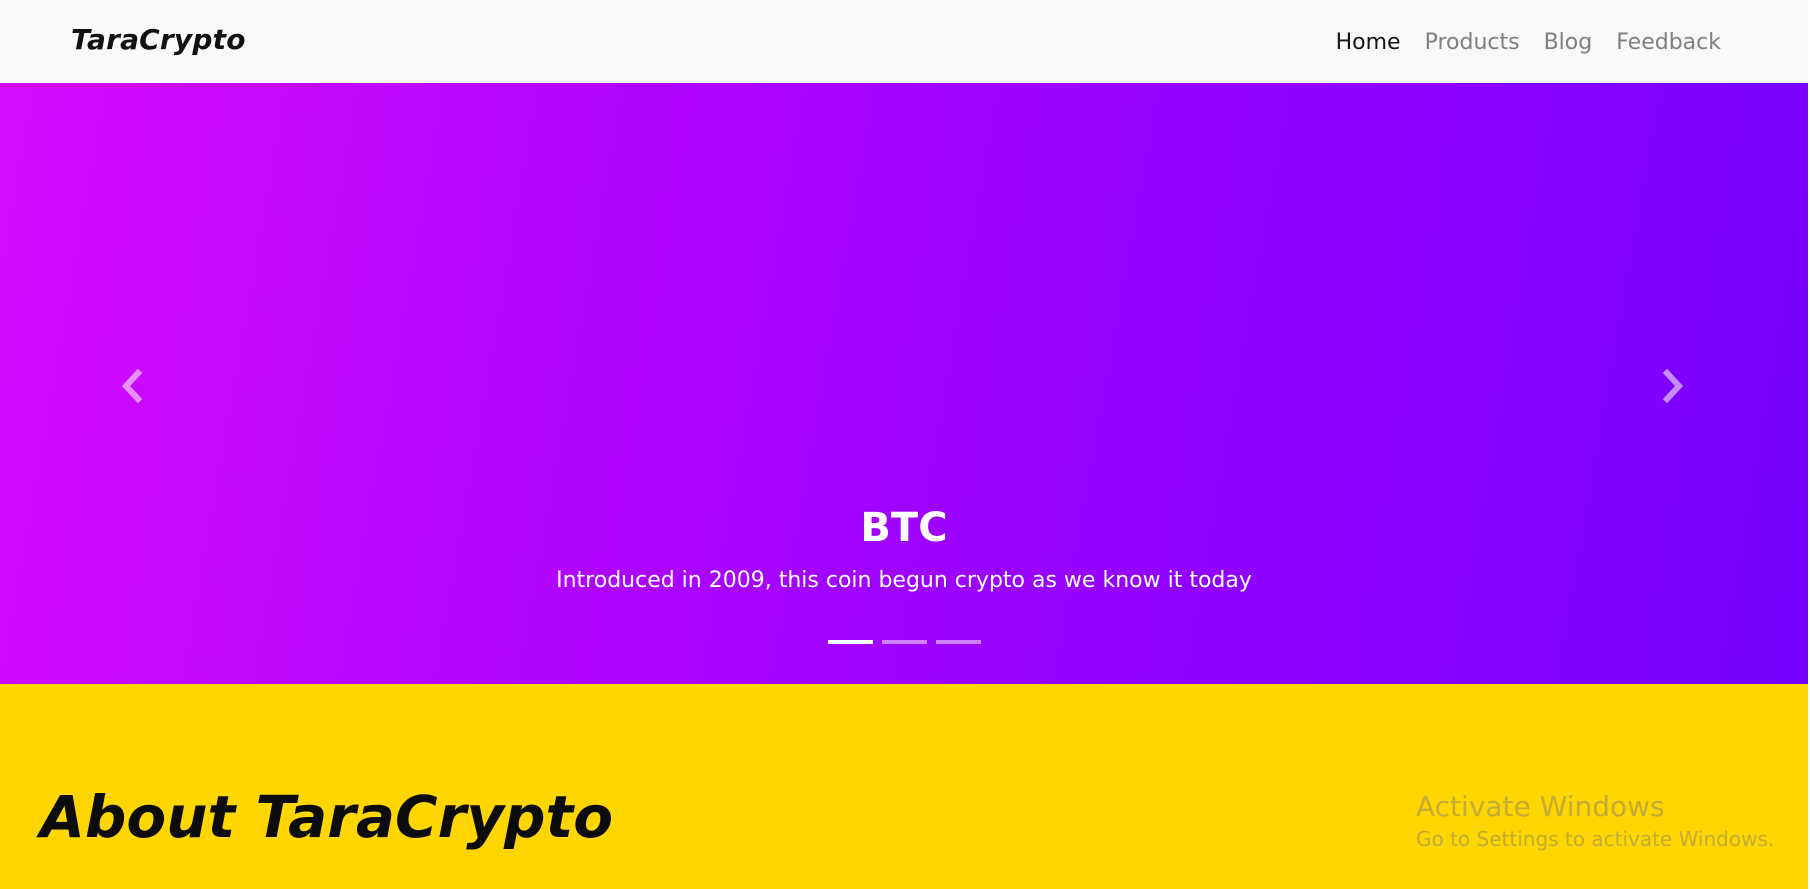 The height and width of the screenshot is (889, 1810). Describe the element at coordinates (1368, 43) in the screenshot. I see `nav-link-home: Home` at that location.